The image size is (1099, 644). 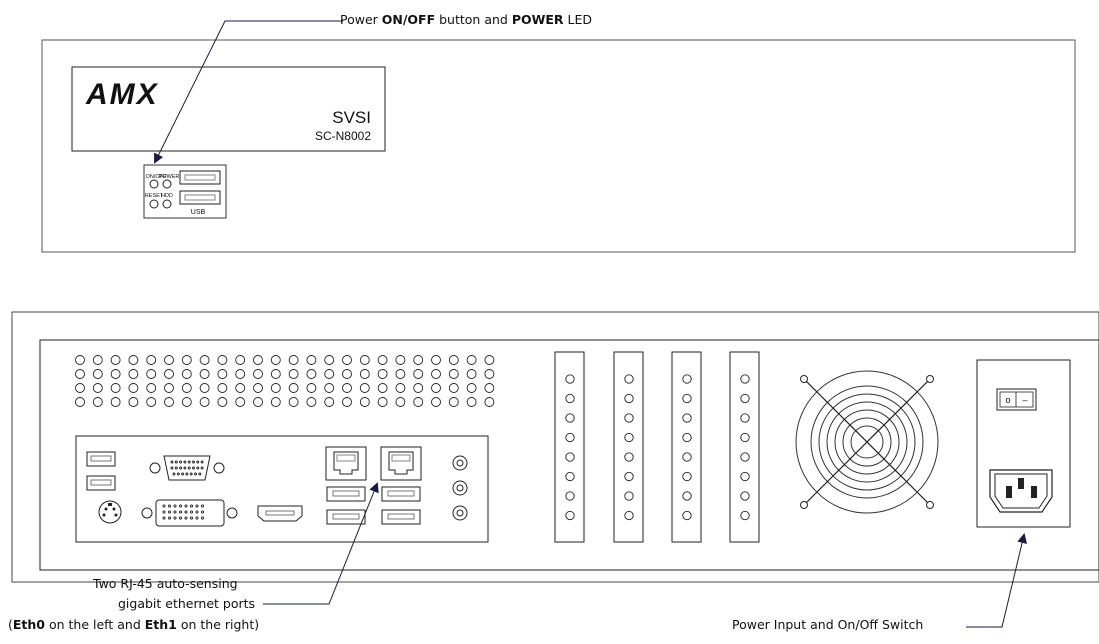 What do you see at coordinates (346, 463) in the screenshot?
I see `ethernet-port-eth0` at bounding box center [346, 463].